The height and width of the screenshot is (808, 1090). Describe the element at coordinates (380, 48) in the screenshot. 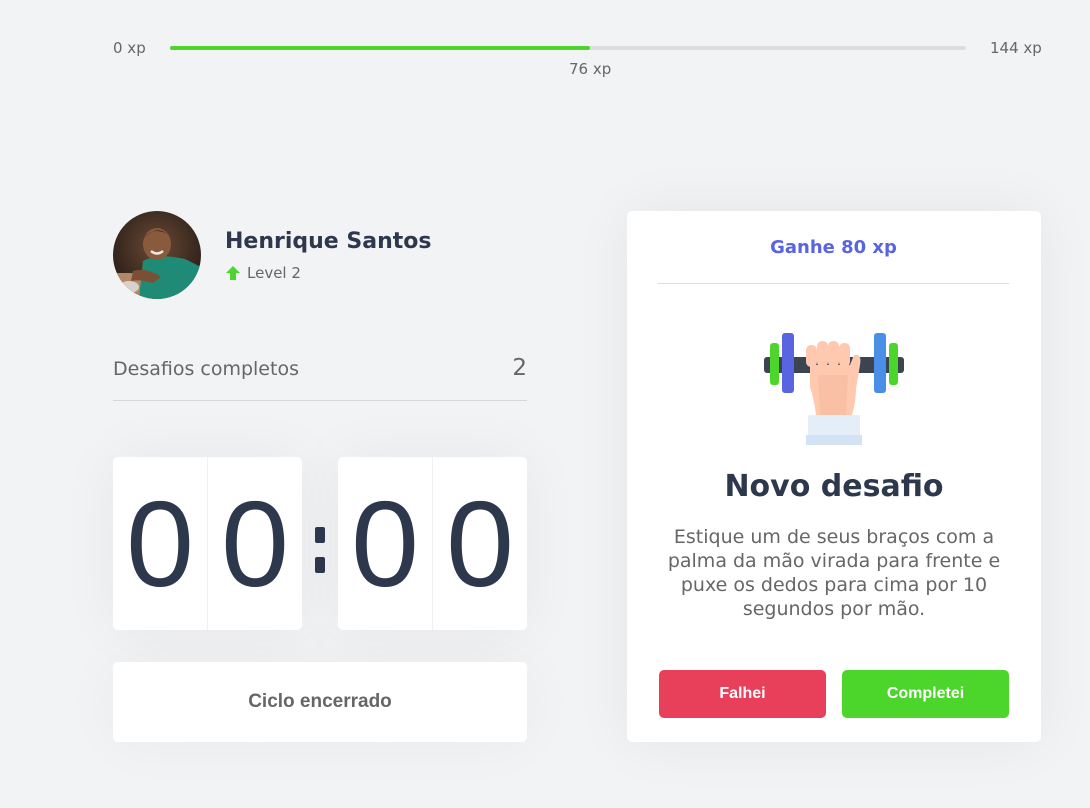

I see `xp-progress-fill` at that location.